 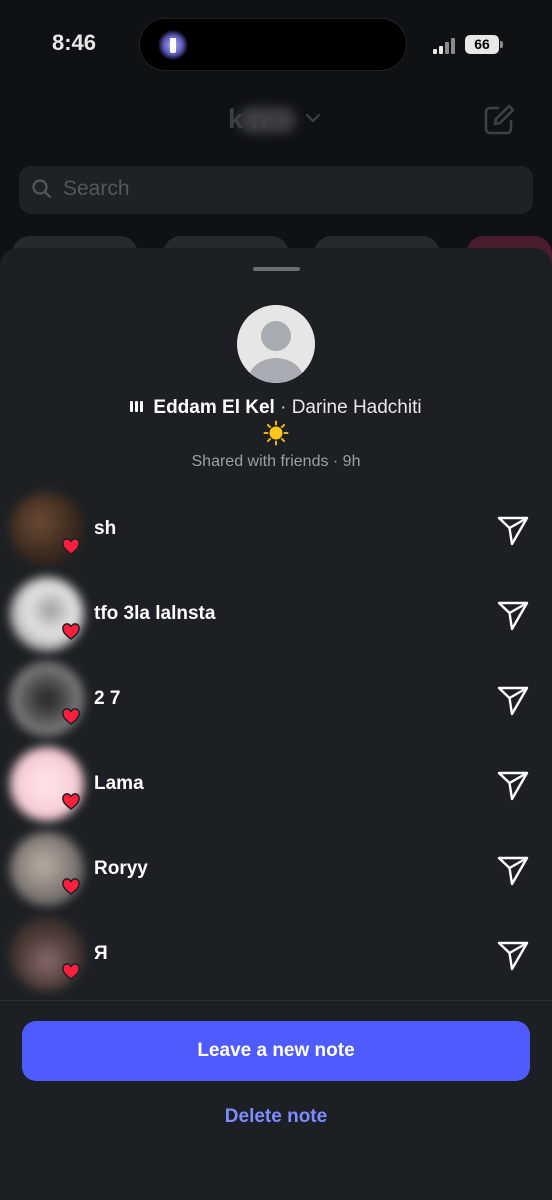 What do you see at coordinates (276, 955) in the screenshot?
I see `list-item: Я` at bounding box center [276, 955].